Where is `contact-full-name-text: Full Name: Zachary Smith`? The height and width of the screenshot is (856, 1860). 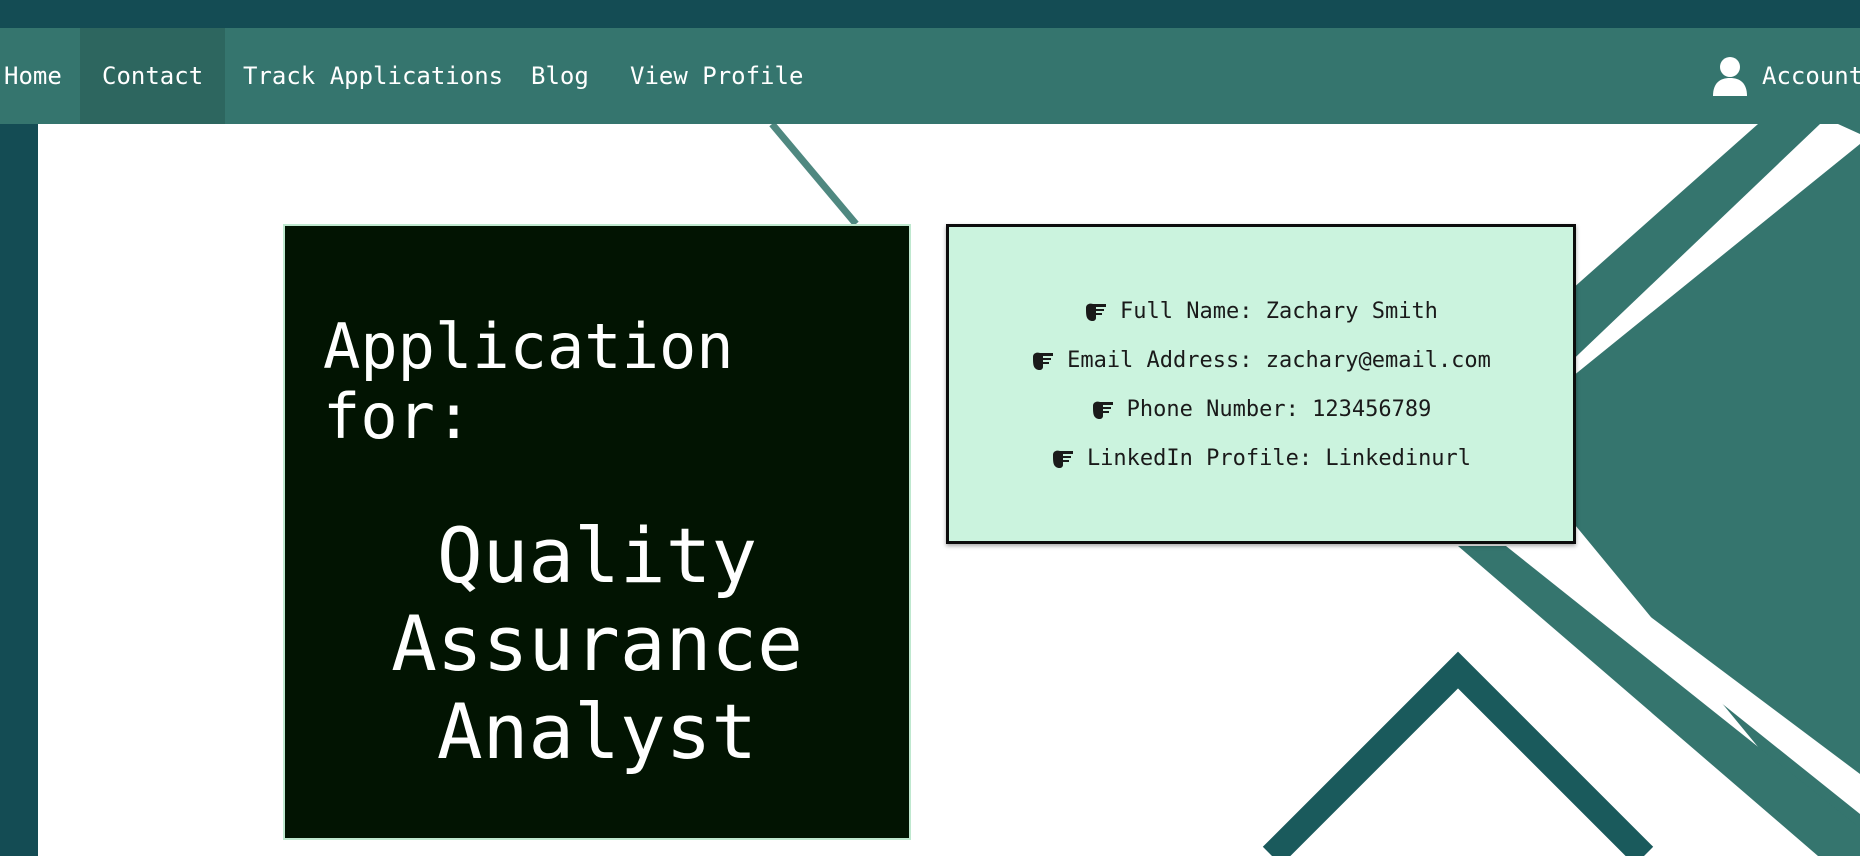
contact-full-name-text: Full Name: Zachary Smith is located at coordinates (1279, 311).